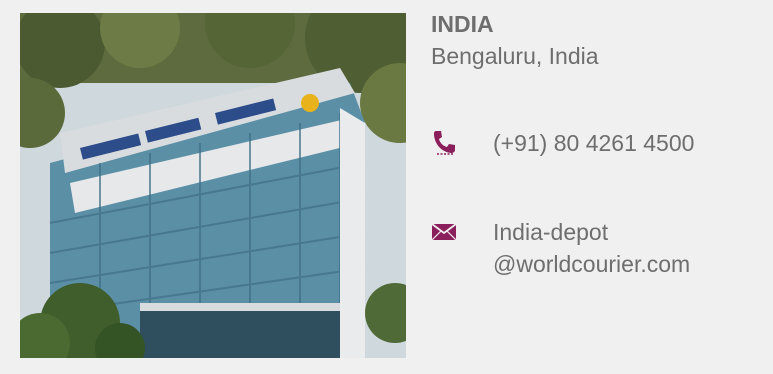 This screenshot has height=374, width=773. I want to click on phone-number: (+91) 80 4261 4500, so click(593, 143).